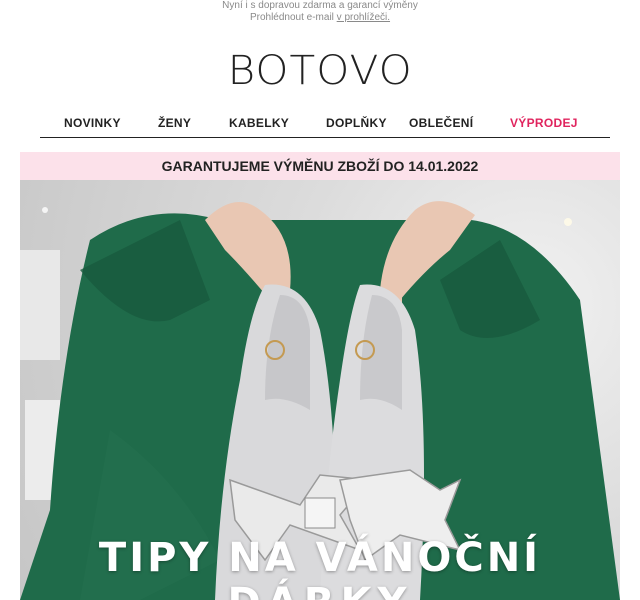 The height and width of the screenshot is (600, 640). What do you see at coordinates (363, 17) in the screenshot?
I see `view-in-browser-link: v prohlížeči.` at bounding box center [363, 17].